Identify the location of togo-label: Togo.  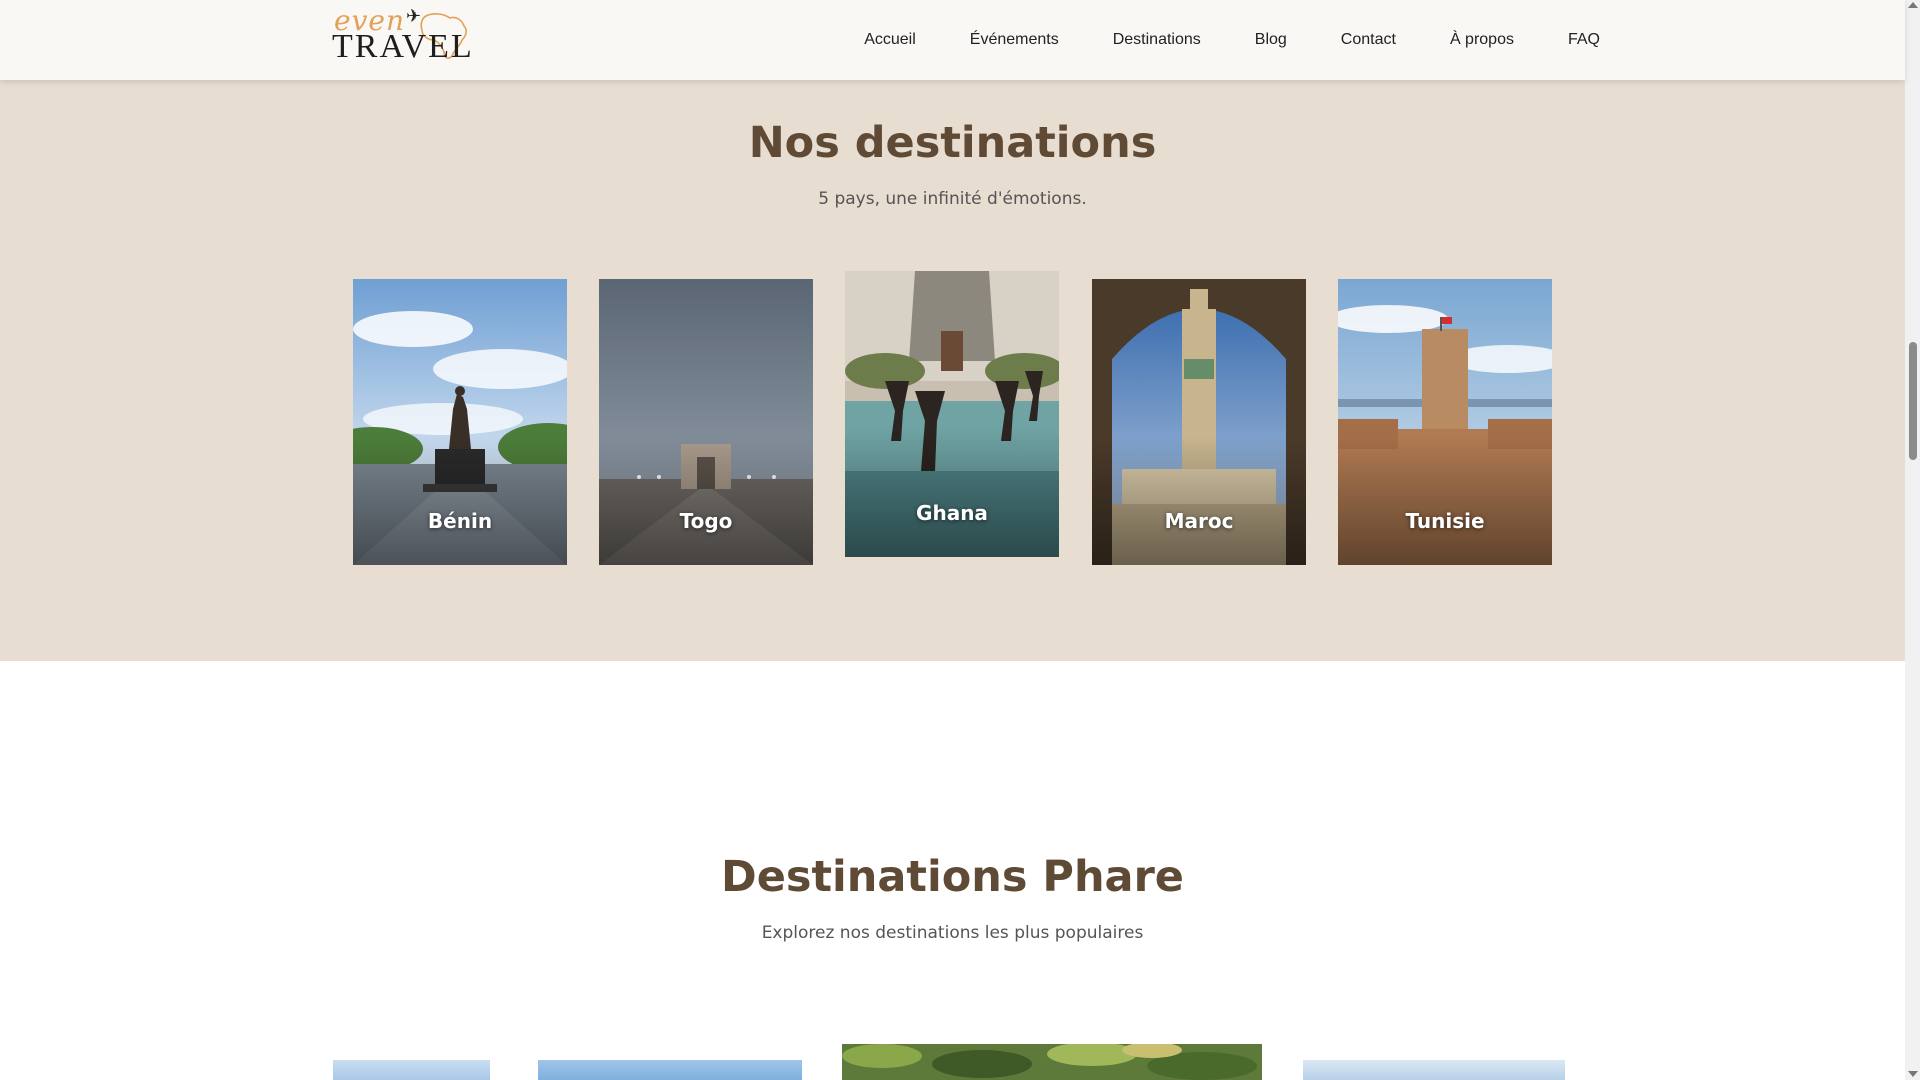
(706, 521).